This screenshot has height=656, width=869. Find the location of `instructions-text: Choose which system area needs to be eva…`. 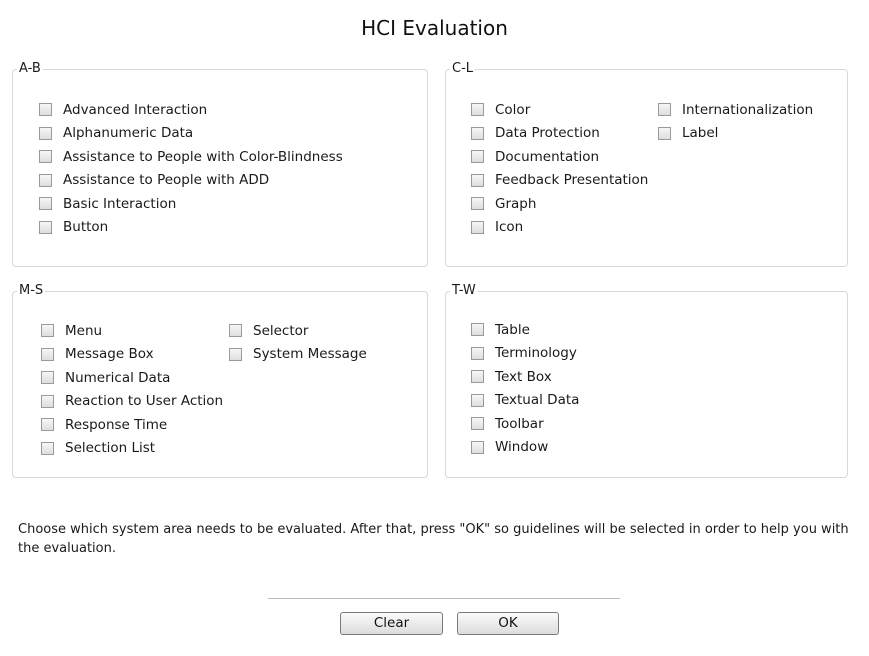

instructions-text: Choose which system area needs to be eva… is located at coordinates (433, 539).